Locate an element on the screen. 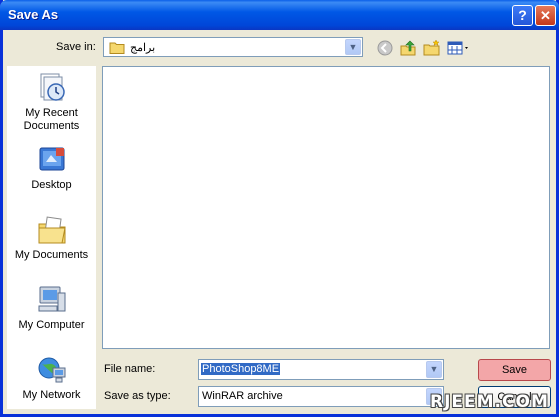  places-my-computer: My Computer is located at coordinates (51, 308).